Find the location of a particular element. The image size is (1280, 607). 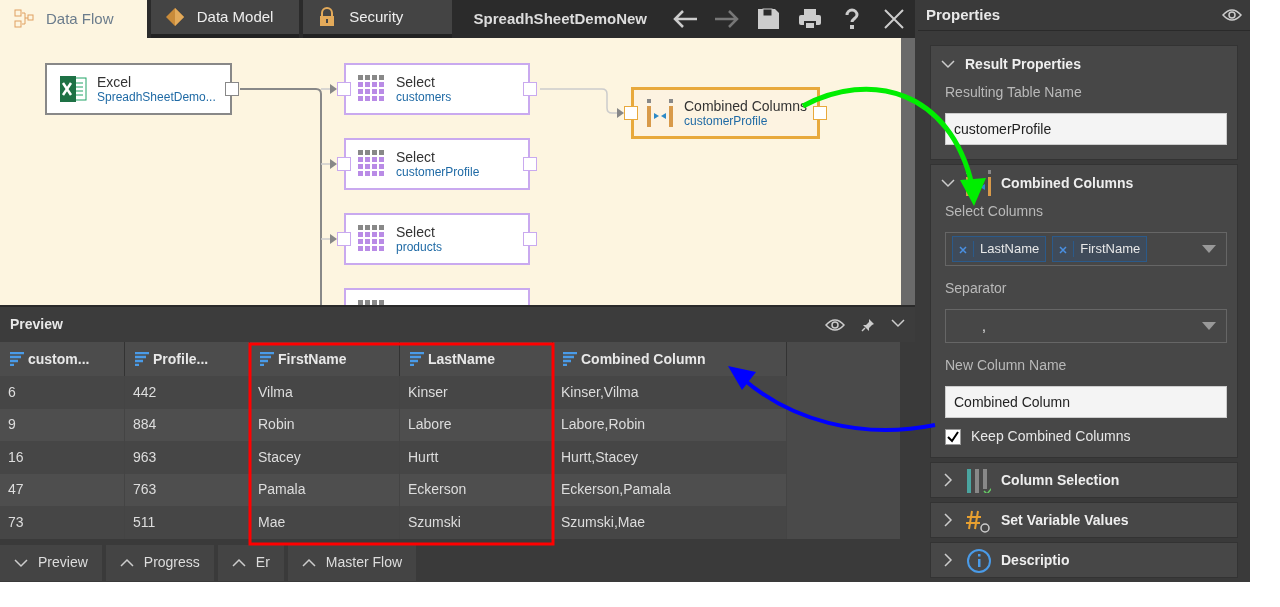

flow-node: Select customers is located at coordinates (437, 89).